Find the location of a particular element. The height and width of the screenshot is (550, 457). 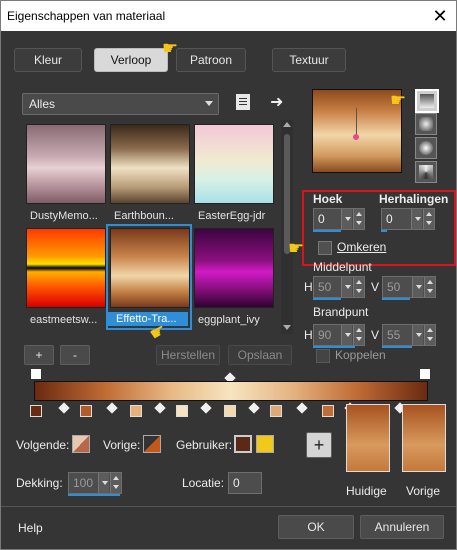

button-label: OK is located at coordinates (316, 527).